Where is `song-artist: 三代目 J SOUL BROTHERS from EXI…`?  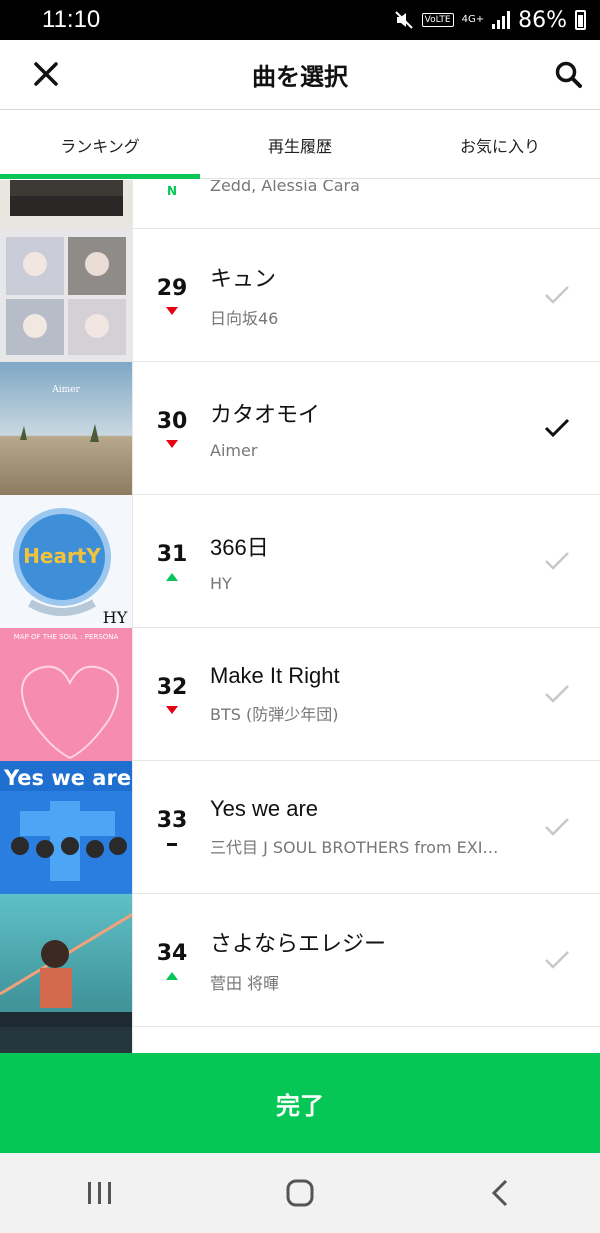 song-artist: 三代目 J SOUL BROTHERS from EXI… is located at coordinates (354, 847).